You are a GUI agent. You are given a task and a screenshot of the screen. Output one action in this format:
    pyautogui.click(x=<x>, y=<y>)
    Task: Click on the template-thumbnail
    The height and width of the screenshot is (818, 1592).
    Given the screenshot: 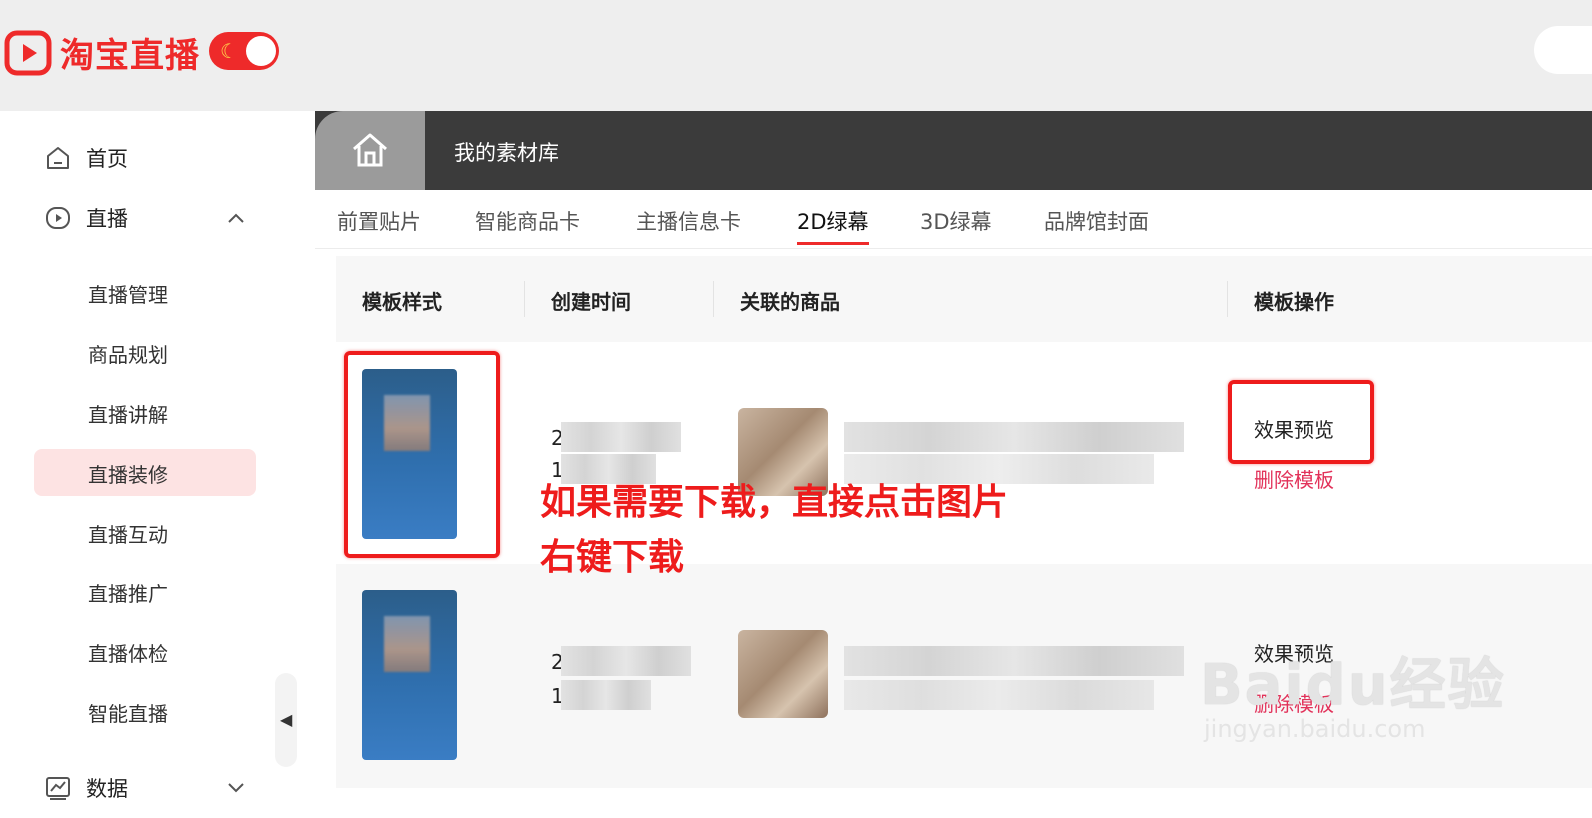 What is the action you would take?
    pyautogui.click(x=409, y=675)
    